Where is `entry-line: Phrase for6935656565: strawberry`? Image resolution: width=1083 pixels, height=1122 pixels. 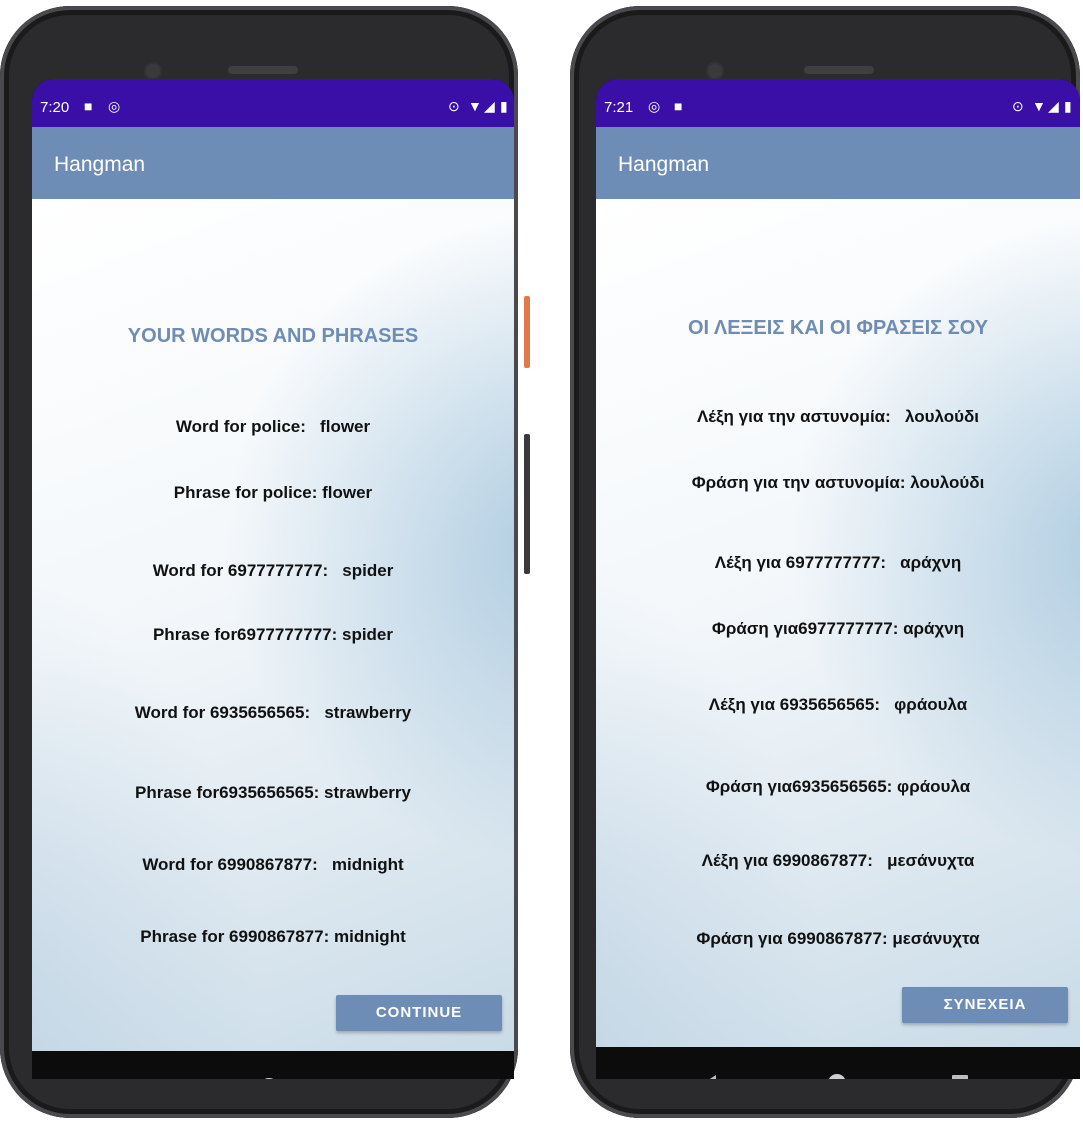
entry-line: Phrase for6935656565: strawberry is located at coordinates (273, 792).